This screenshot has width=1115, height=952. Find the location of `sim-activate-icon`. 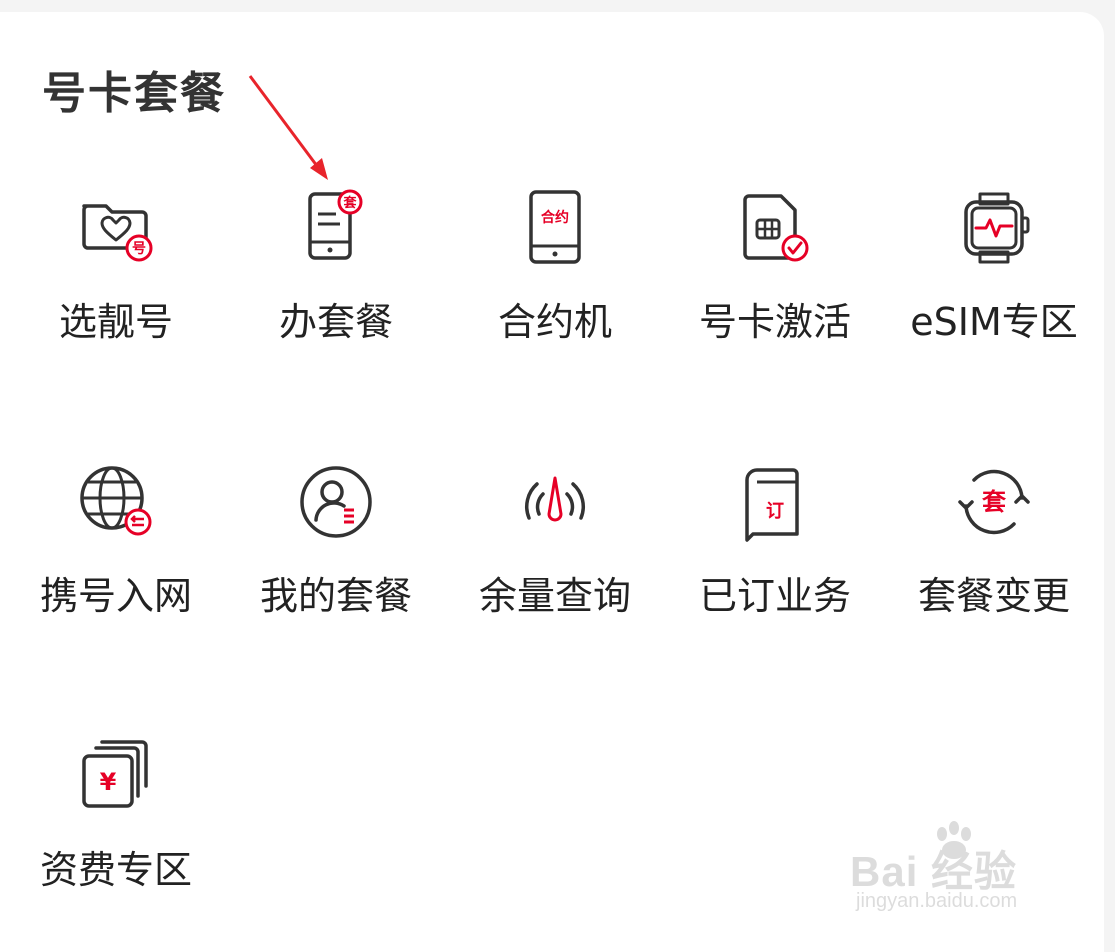

sim-activate-icon is located at coordinates (775, 228).